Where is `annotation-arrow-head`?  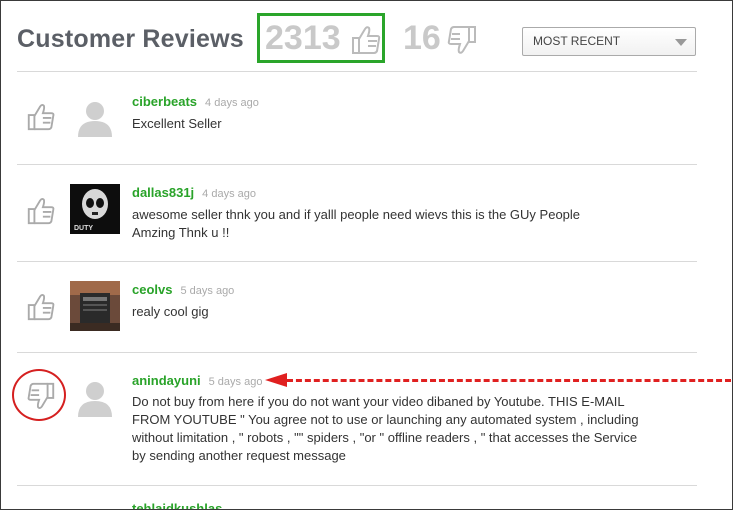
annotation-arrow-head is located at coordinates (276, 380).